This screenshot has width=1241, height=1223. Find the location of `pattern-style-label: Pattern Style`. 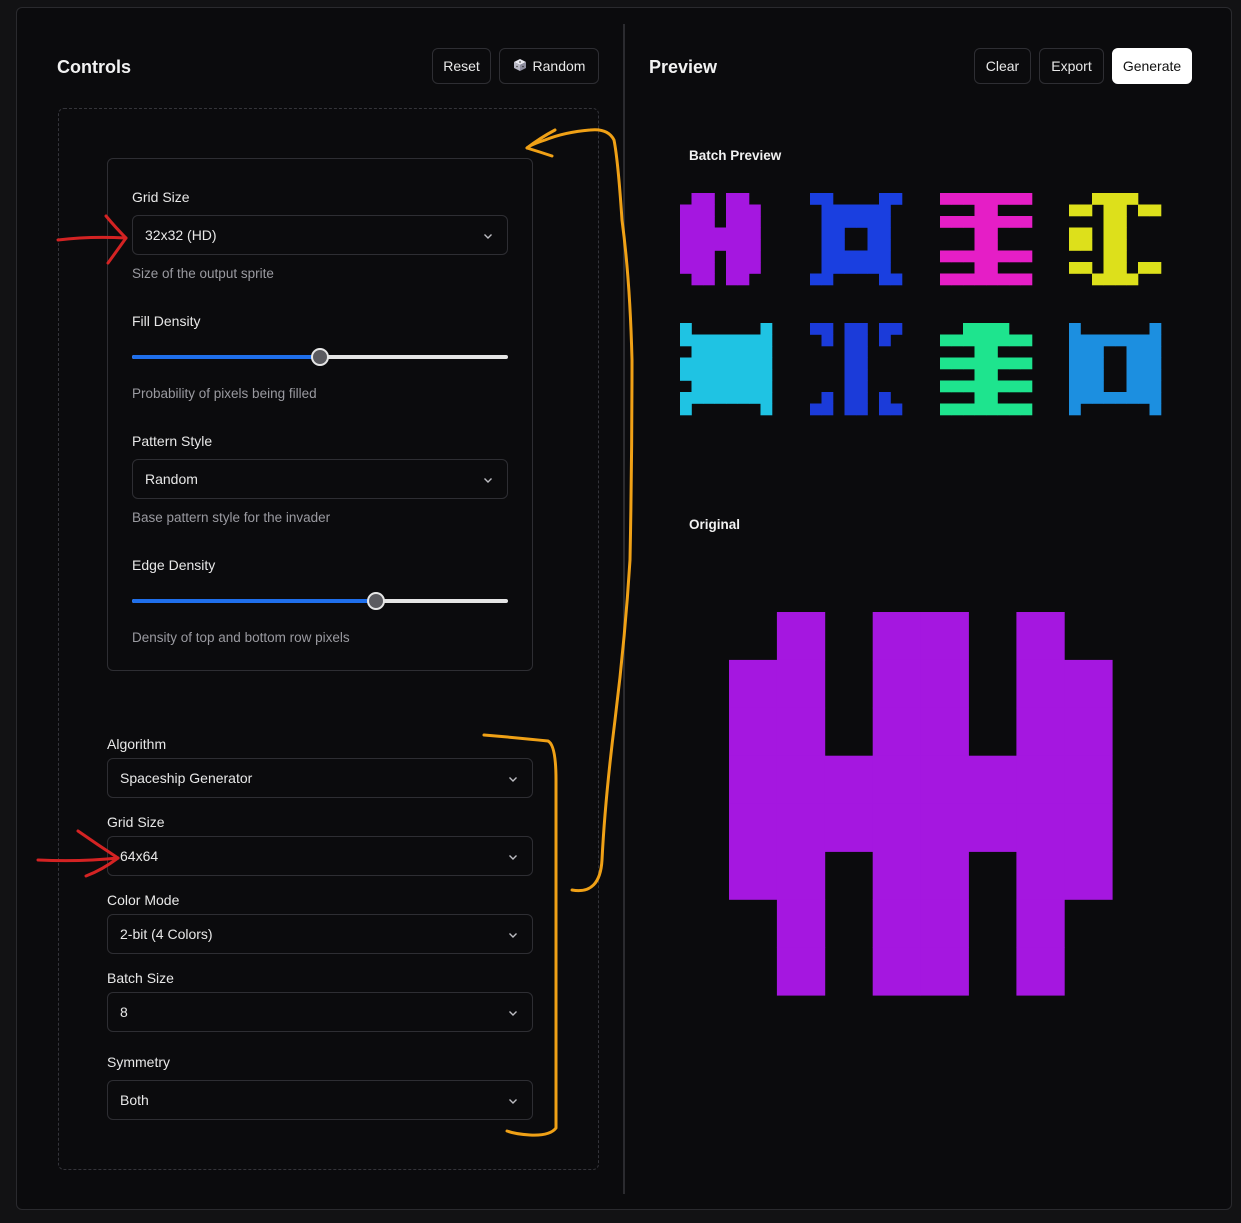

pattern-style-label: Pattern Style is located at coordinates (172, 441).